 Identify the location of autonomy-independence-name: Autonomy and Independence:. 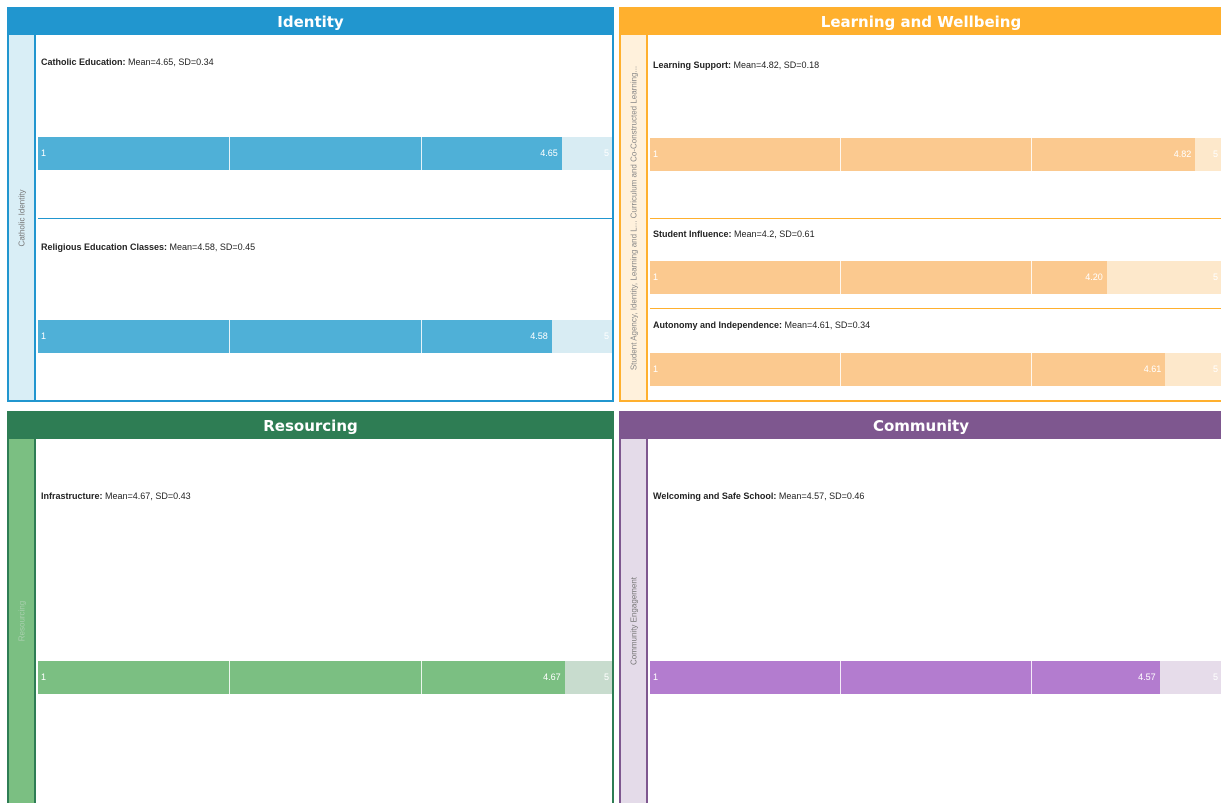
(718, 325).